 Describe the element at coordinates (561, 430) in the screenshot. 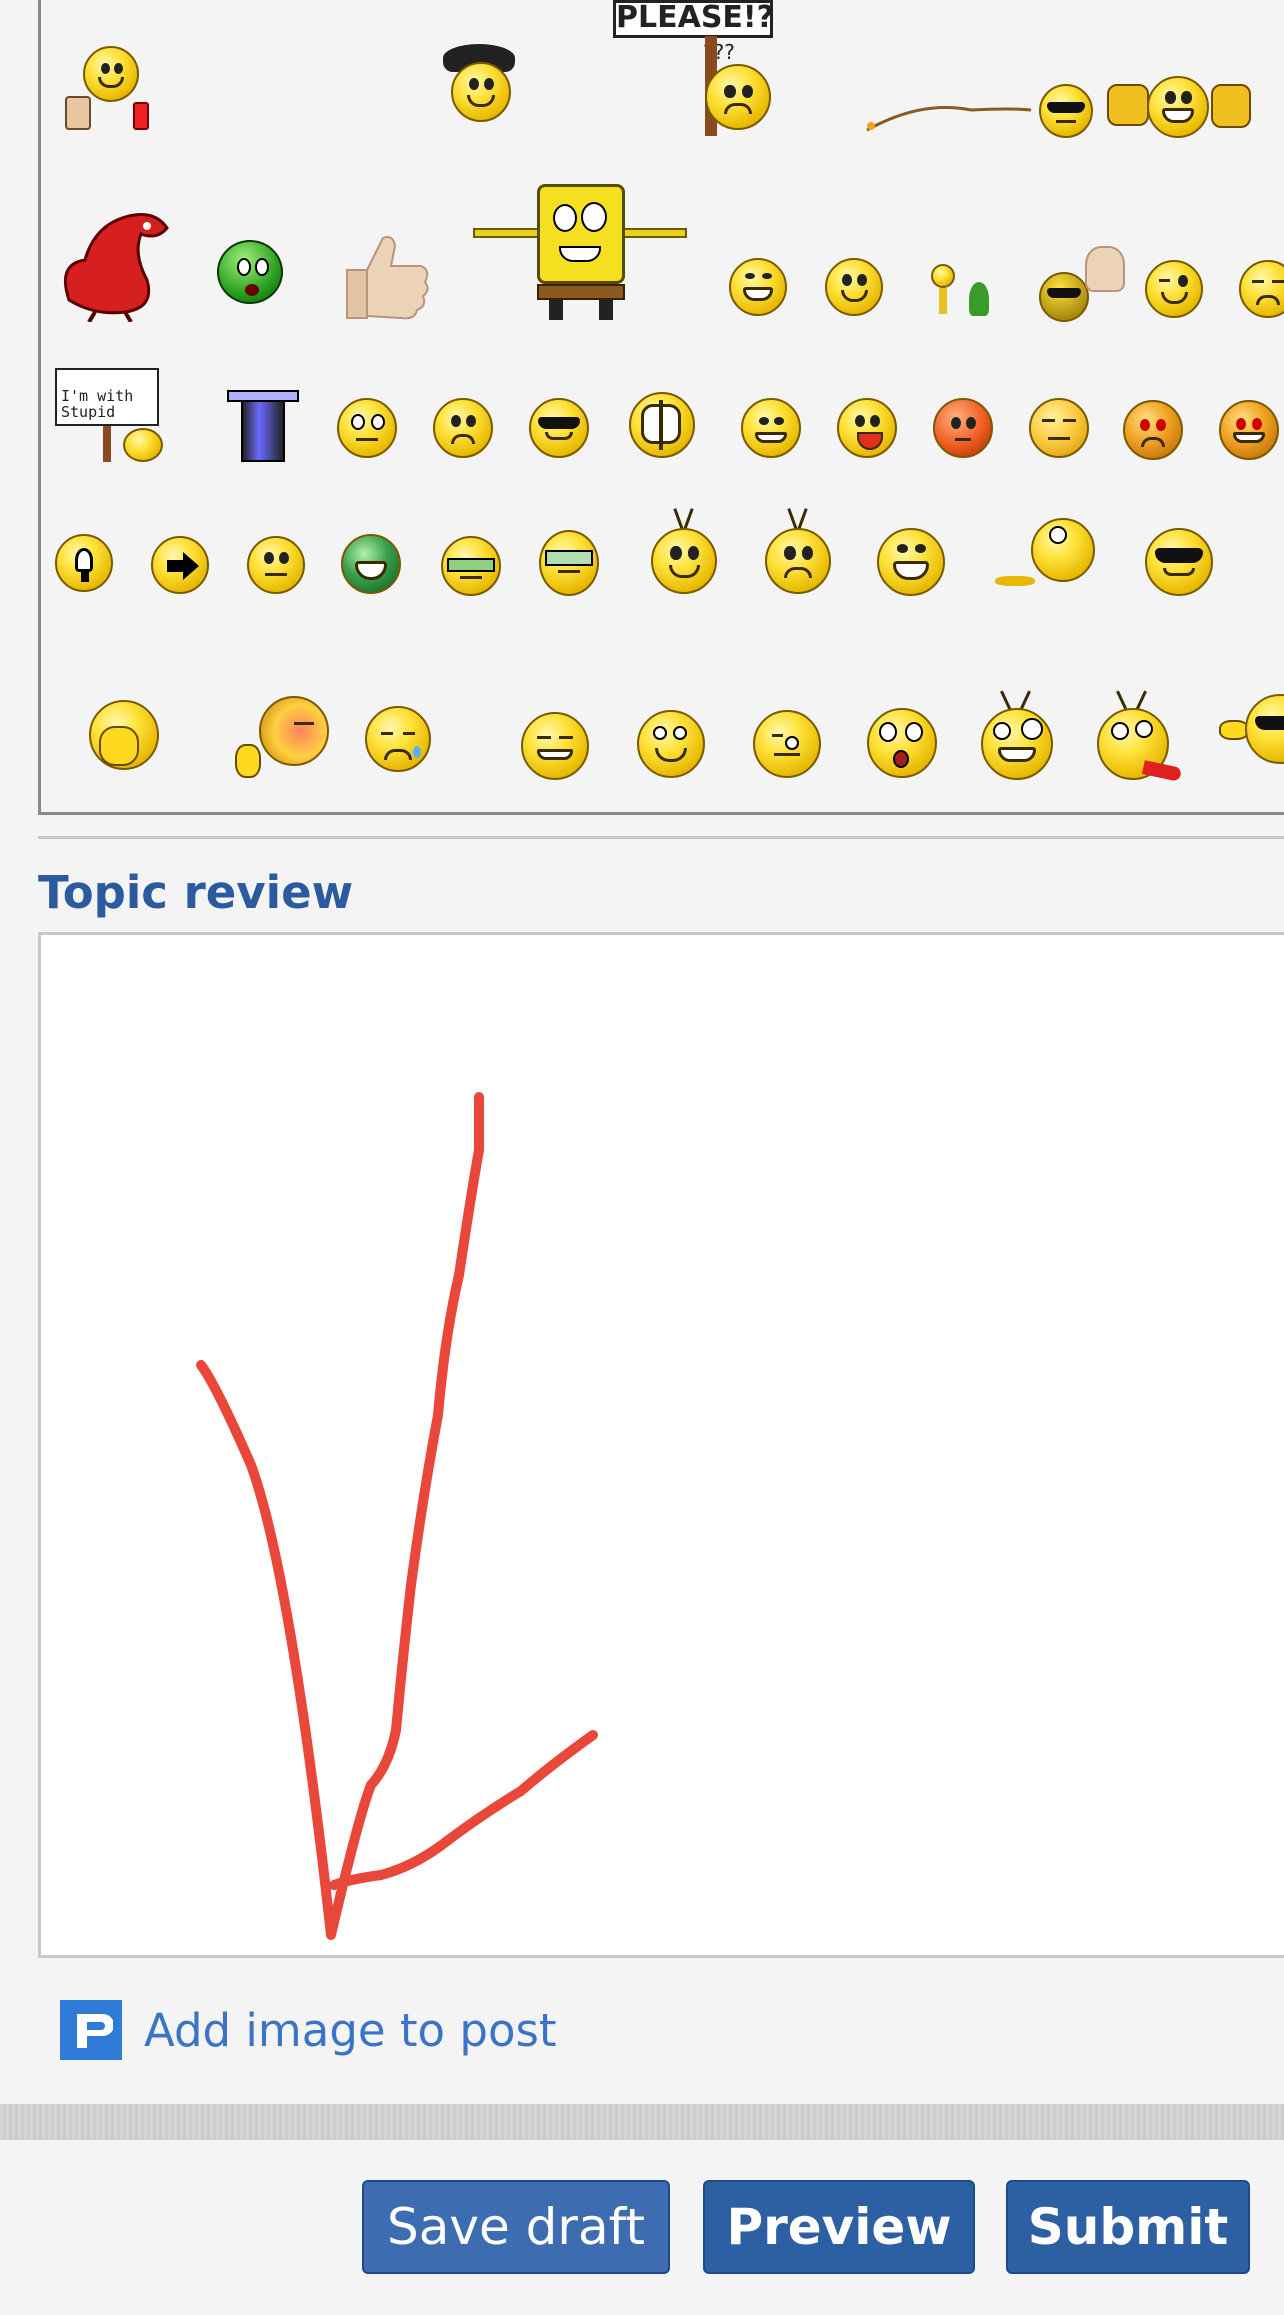

I see `smiley-cool` at that location.